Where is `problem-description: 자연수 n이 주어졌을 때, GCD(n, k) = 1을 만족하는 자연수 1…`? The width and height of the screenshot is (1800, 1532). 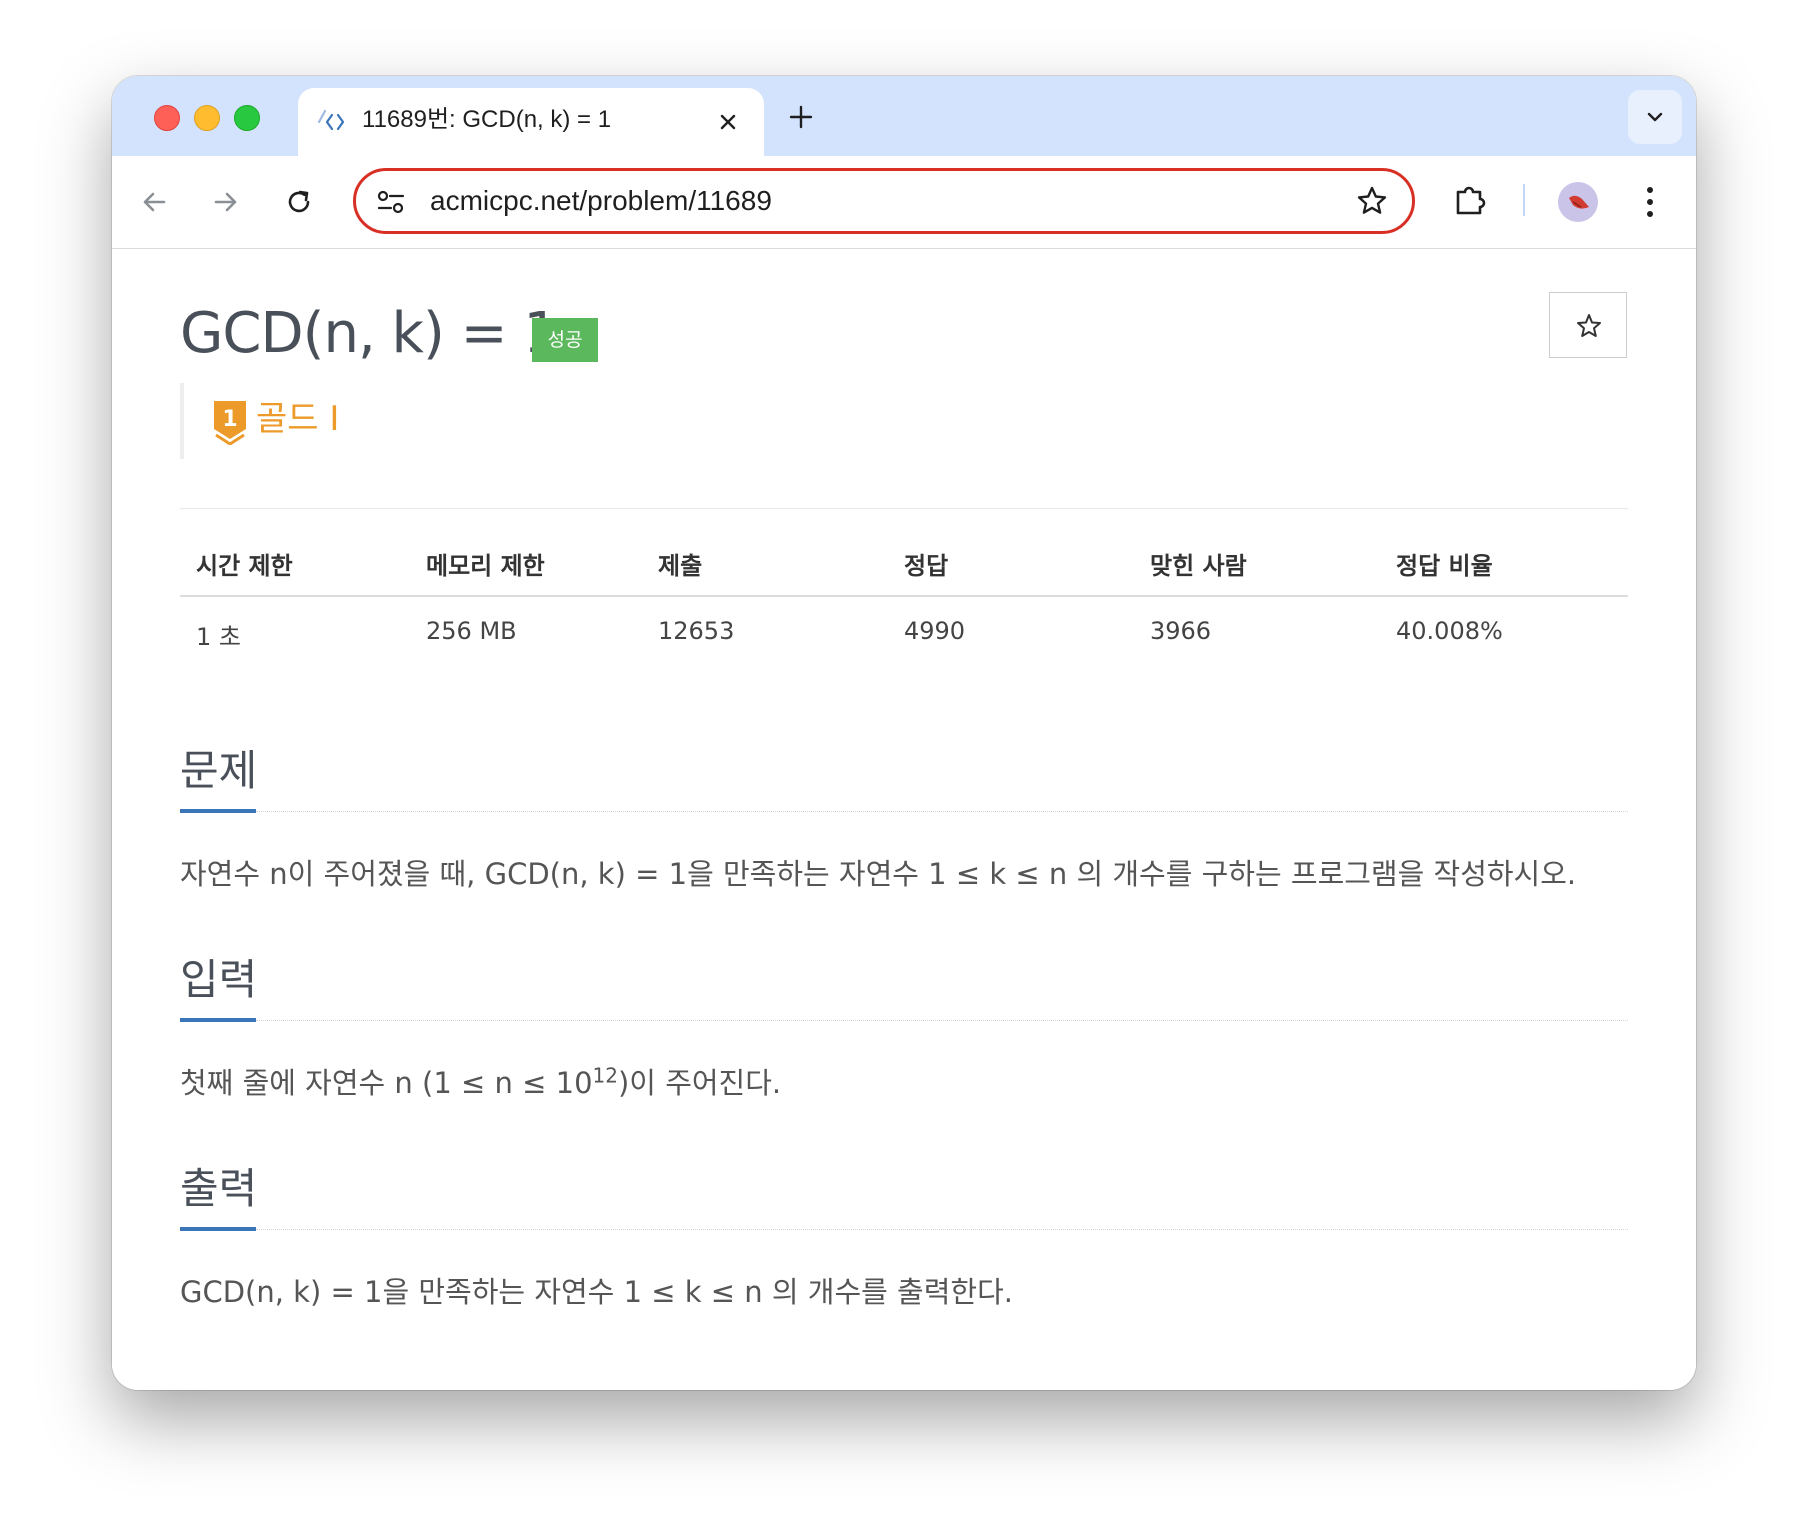 problem-description: 자연수 n이 주어졌을 때, GCD(n, k) = 1을 만족하는 자연수 1… is located at coordinates (878, 874).